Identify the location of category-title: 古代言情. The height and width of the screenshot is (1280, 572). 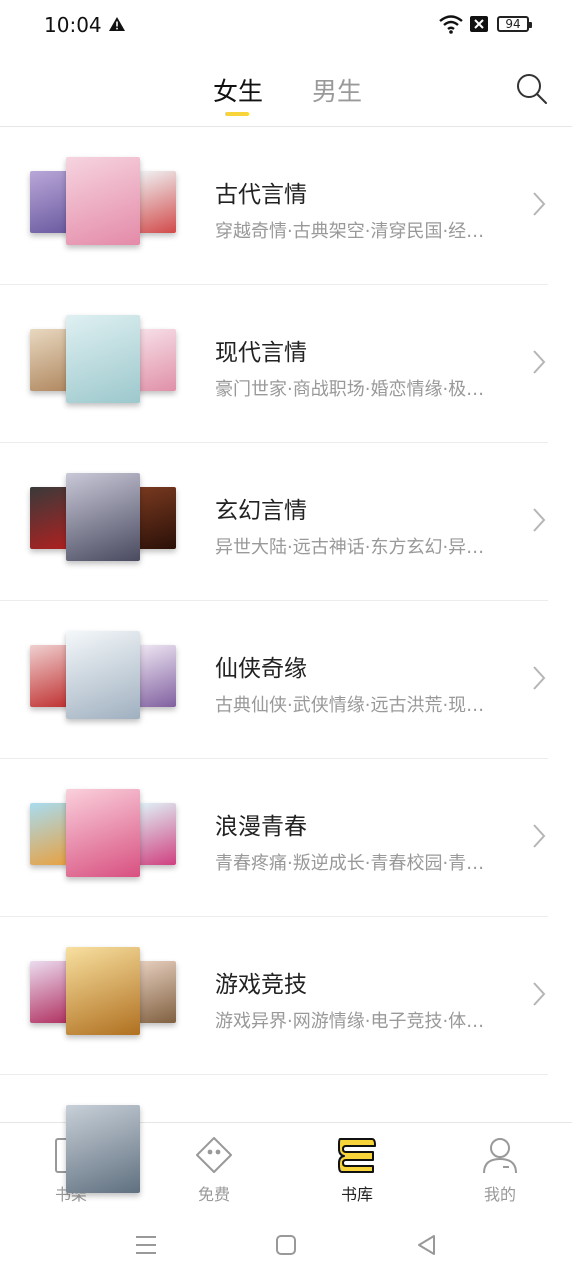
(261, 195).